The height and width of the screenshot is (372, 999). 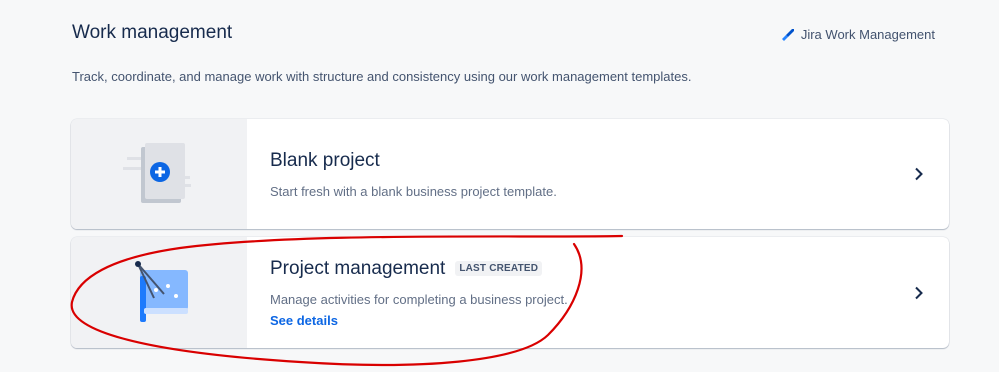 I want to click on blank-project-thumbnail, so click(x=159, y=174).